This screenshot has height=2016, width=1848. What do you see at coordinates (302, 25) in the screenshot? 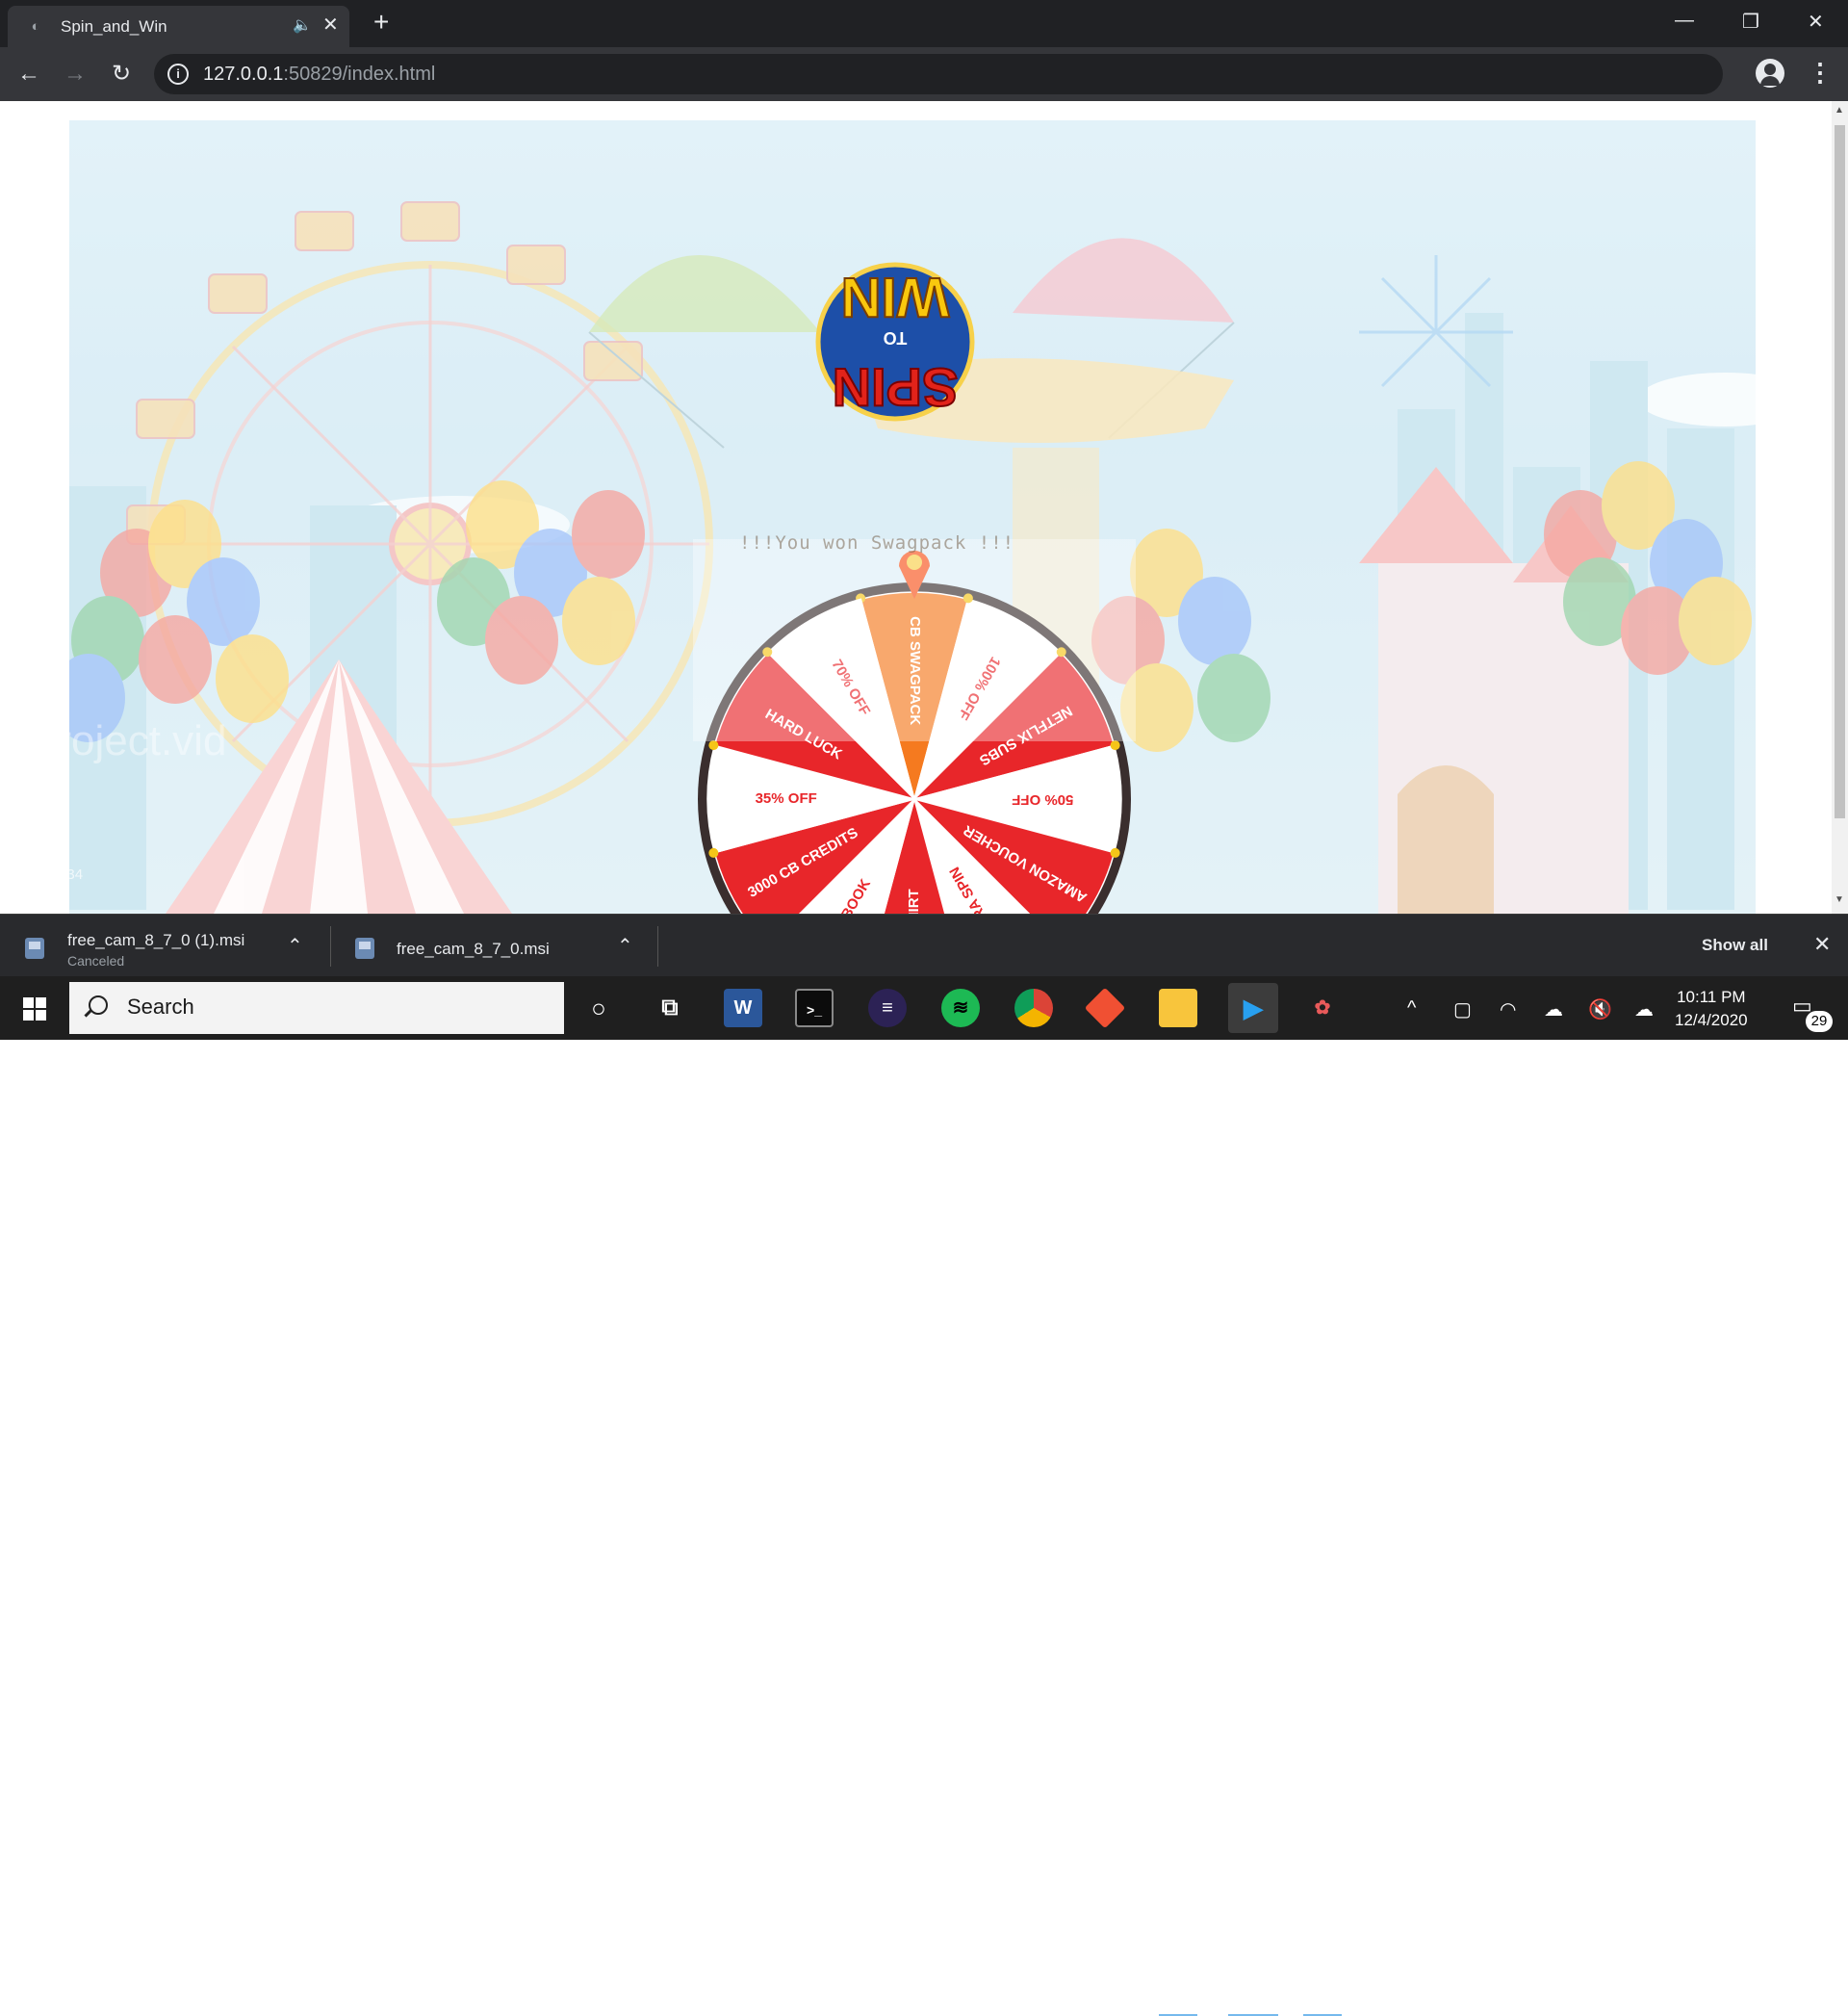
I see `speaker-icon: 🔈` at bounding box center [302, 25].